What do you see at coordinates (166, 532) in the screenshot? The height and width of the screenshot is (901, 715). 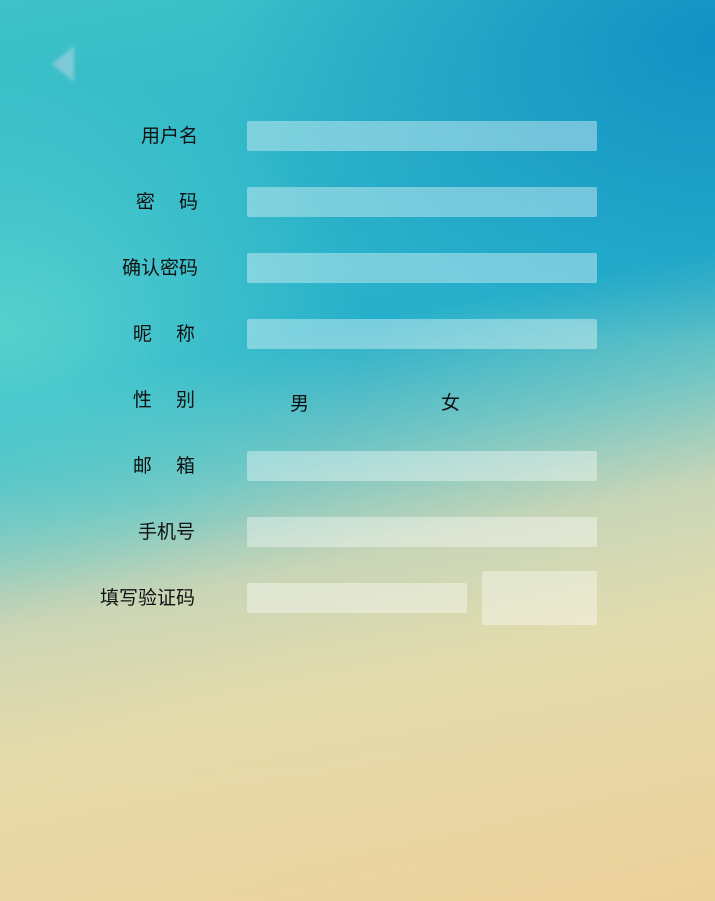 I see `phone-label: 手机号` at bounding box center [166, 532].